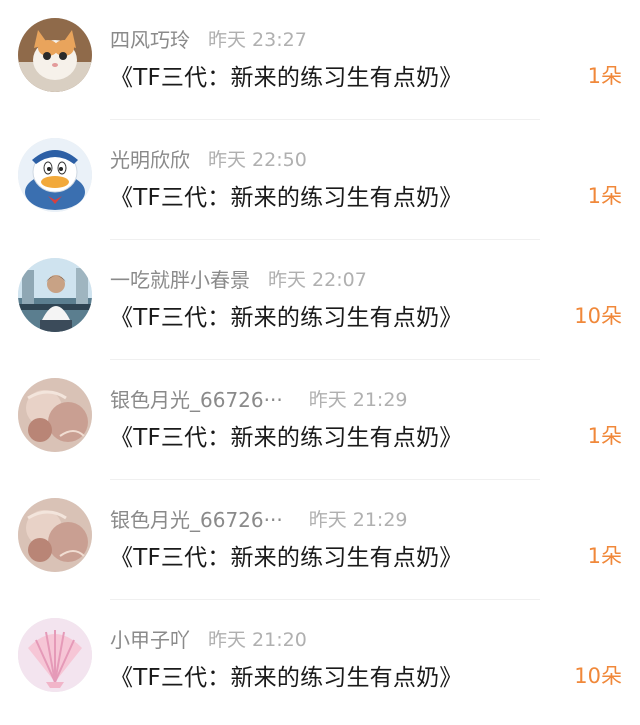 The width and height of the screenshot is (640, 725). I want to click on cat-avatar-icon, so click(55, 55).